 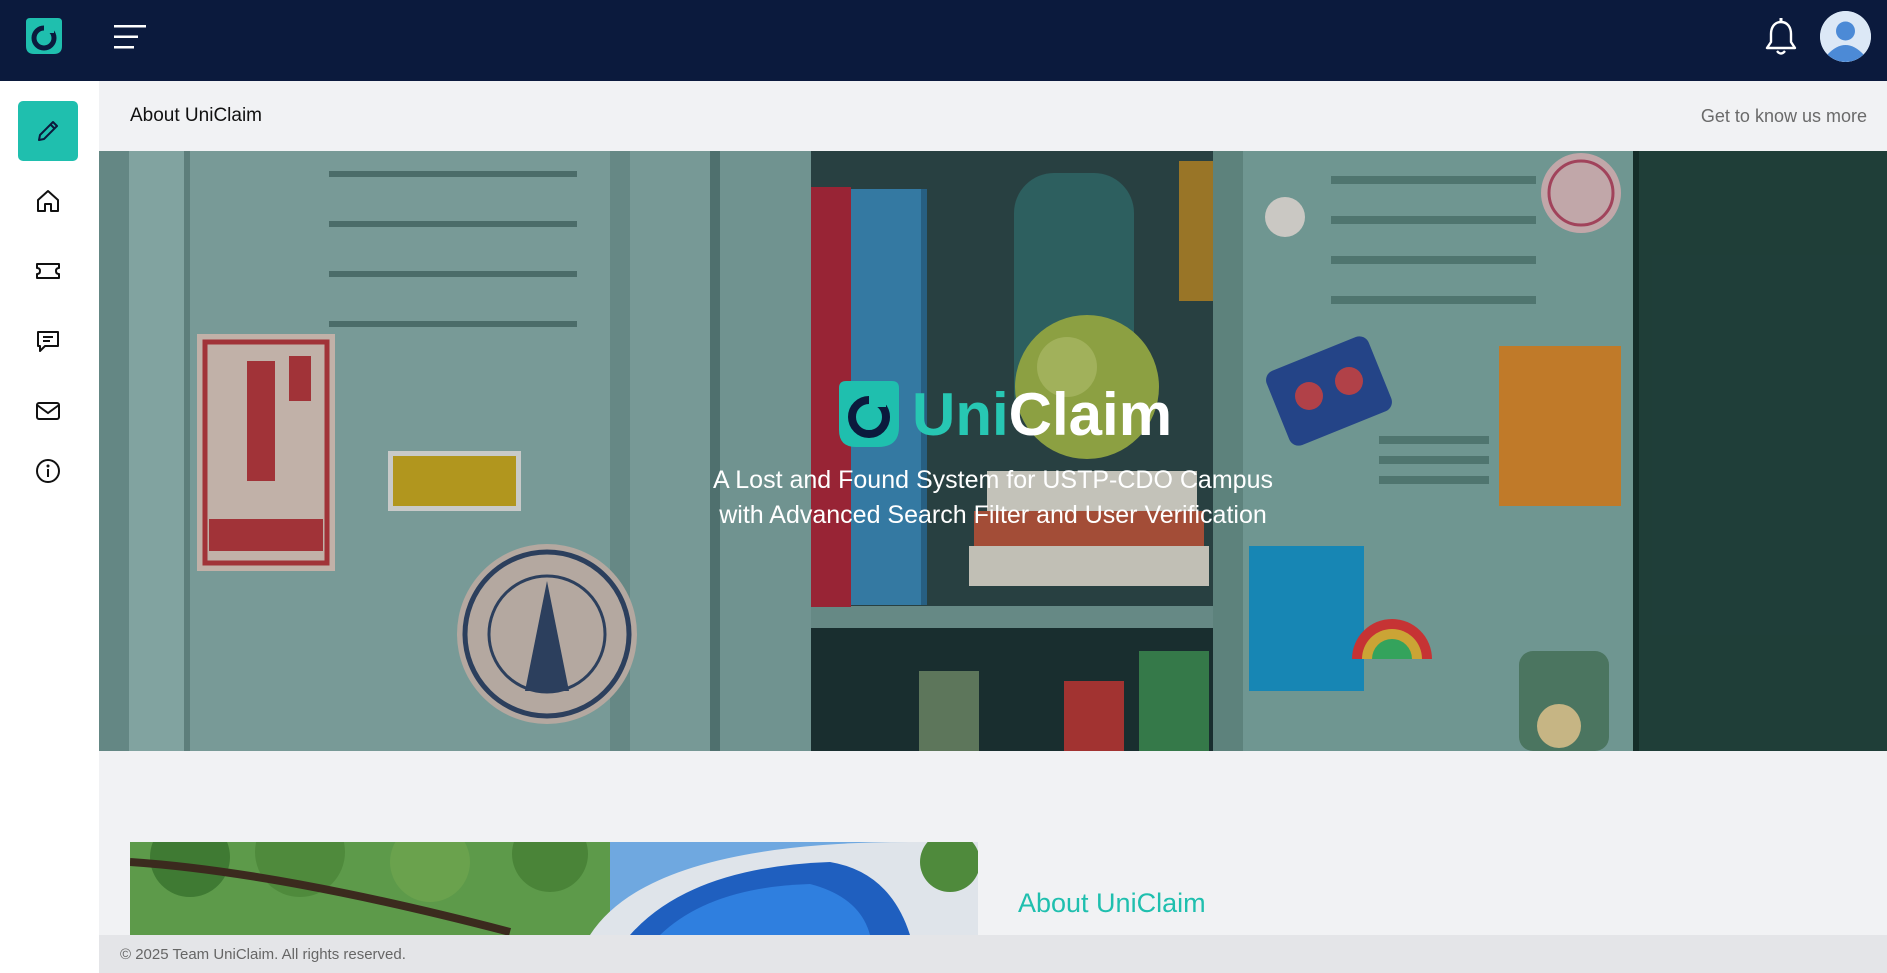 I want to click on mail-icon, so click(x=48, y=411).